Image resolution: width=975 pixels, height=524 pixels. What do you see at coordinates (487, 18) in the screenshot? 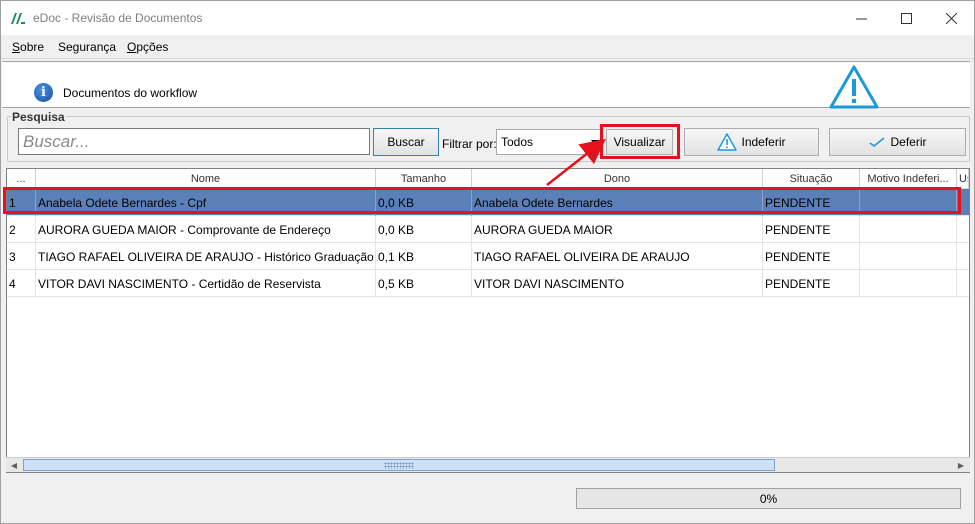
I see `title-bar: eDoc - Revisão de Documentos` at bounding box center [487, 18].